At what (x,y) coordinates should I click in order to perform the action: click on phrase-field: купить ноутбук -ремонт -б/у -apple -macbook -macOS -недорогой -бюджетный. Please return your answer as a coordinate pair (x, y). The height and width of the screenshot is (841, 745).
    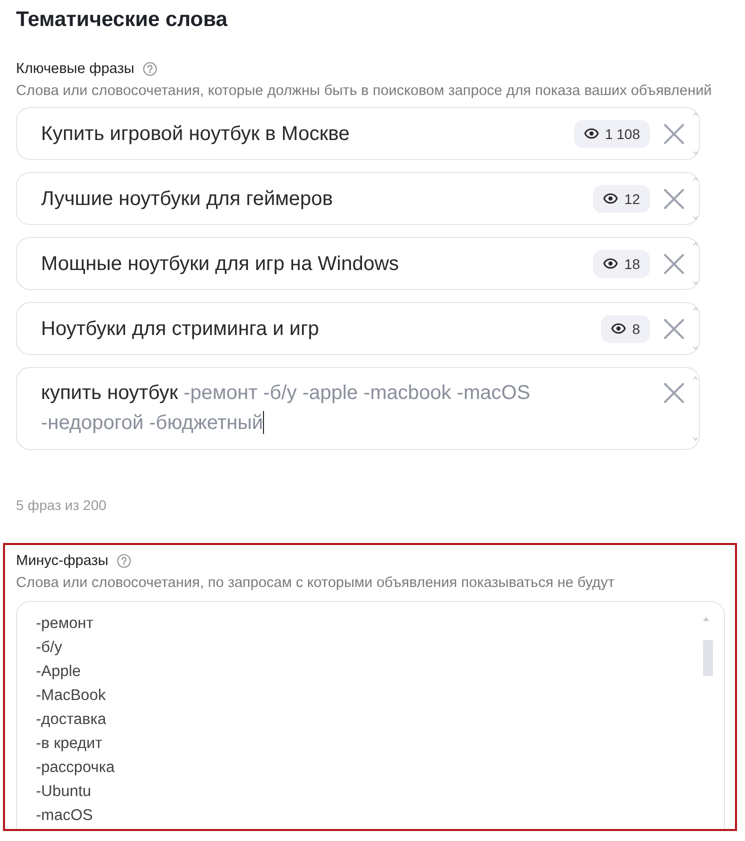
    Looking at the image, I should click on (358, 408).